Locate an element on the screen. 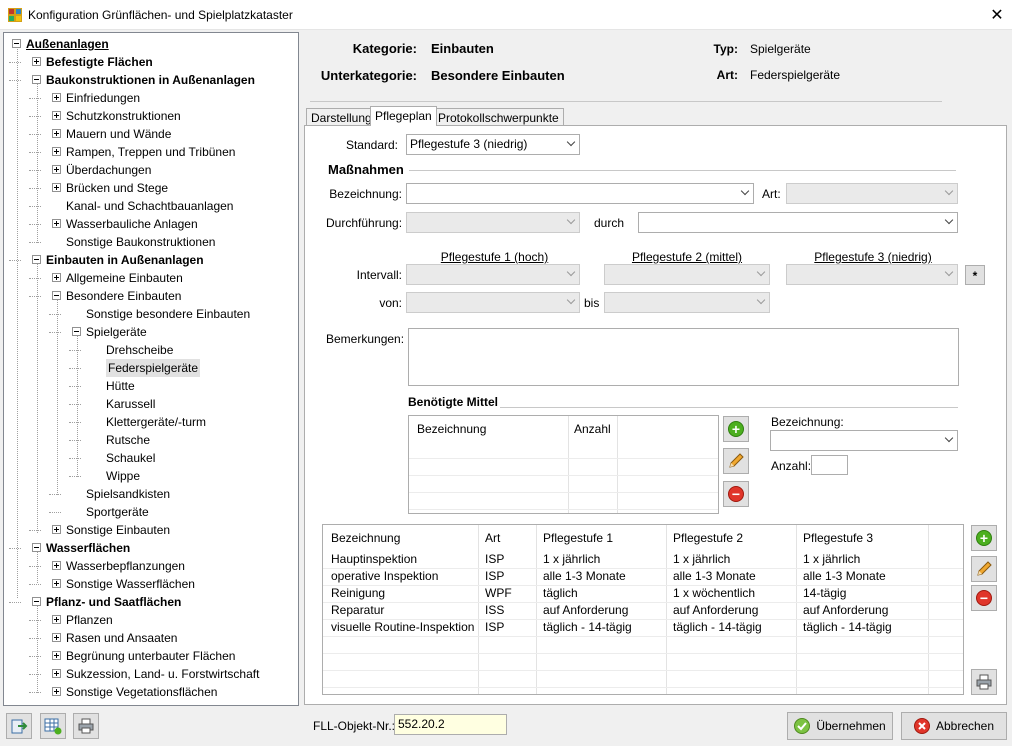 The width and height of the screenshot is (1012, 746). mittel-grid: Bezeichnung Anzahl is located at coordinates (563, 464).